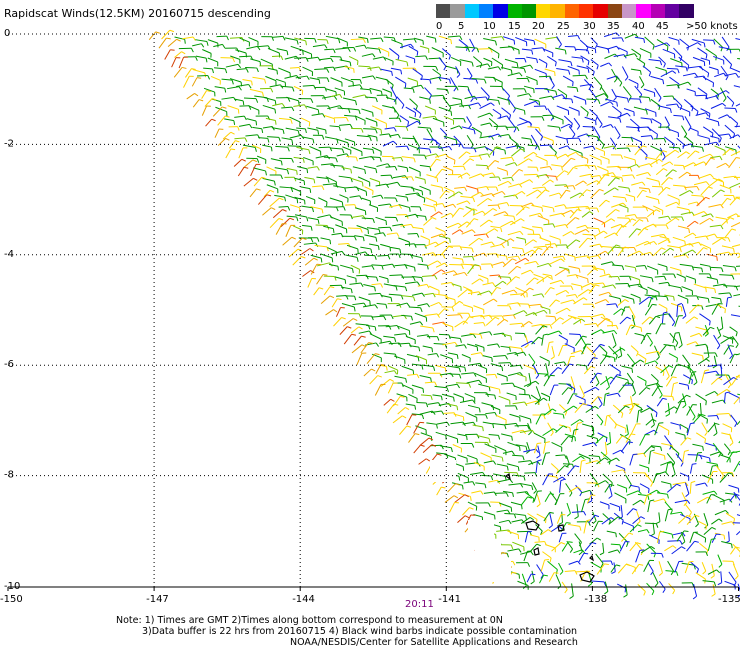 The image size is (740, 650). What do you see at coordinates (458, 11) in the screenshot?
I see `legend-swatch` at bounding box center [458, 11].